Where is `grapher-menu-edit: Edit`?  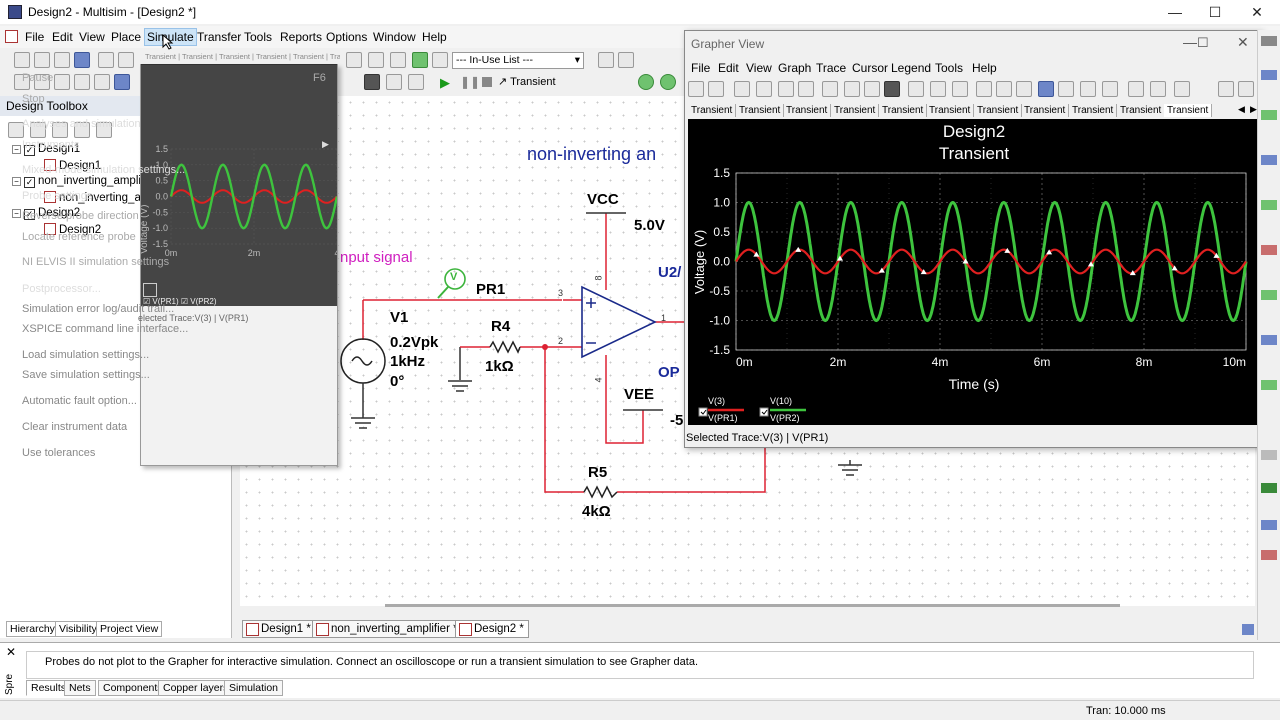 grapher-menu-edit: Edit is located at coordinates (728, 68).